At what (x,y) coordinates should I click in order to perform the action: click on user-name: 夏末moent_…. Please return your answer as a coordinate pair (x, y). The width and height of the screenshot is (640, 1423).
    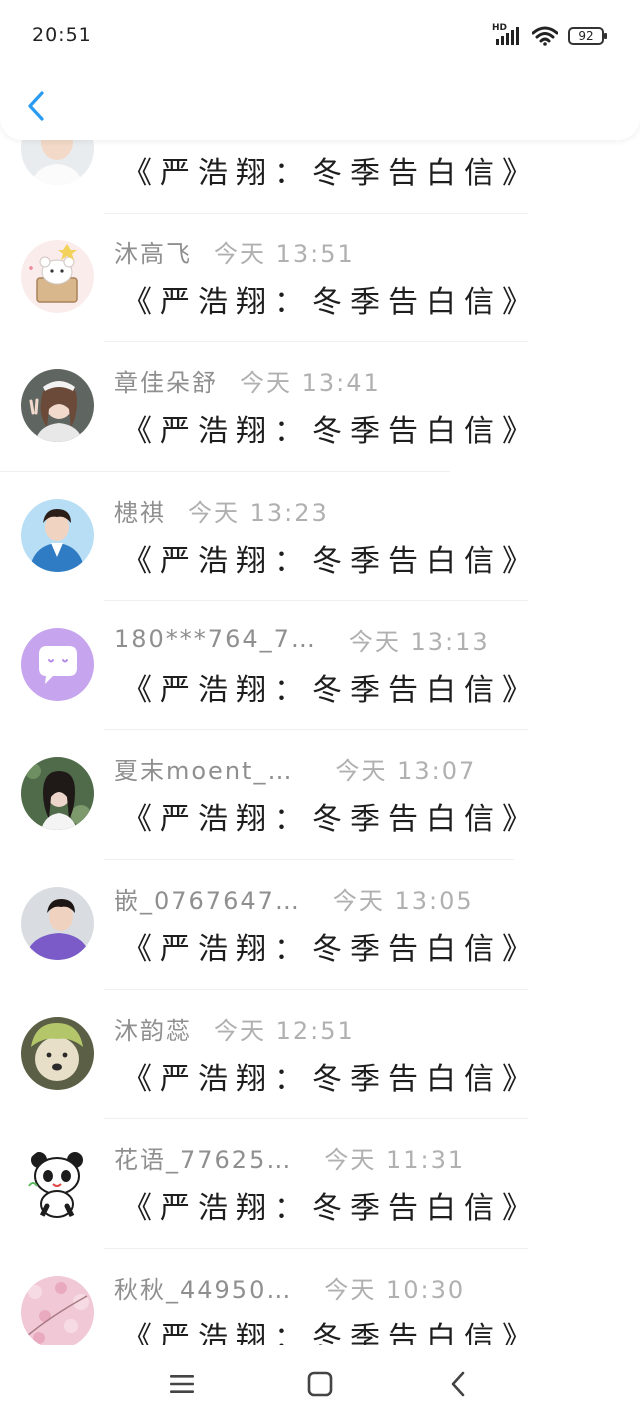
    Looking at the image, I should click on (203, 768).